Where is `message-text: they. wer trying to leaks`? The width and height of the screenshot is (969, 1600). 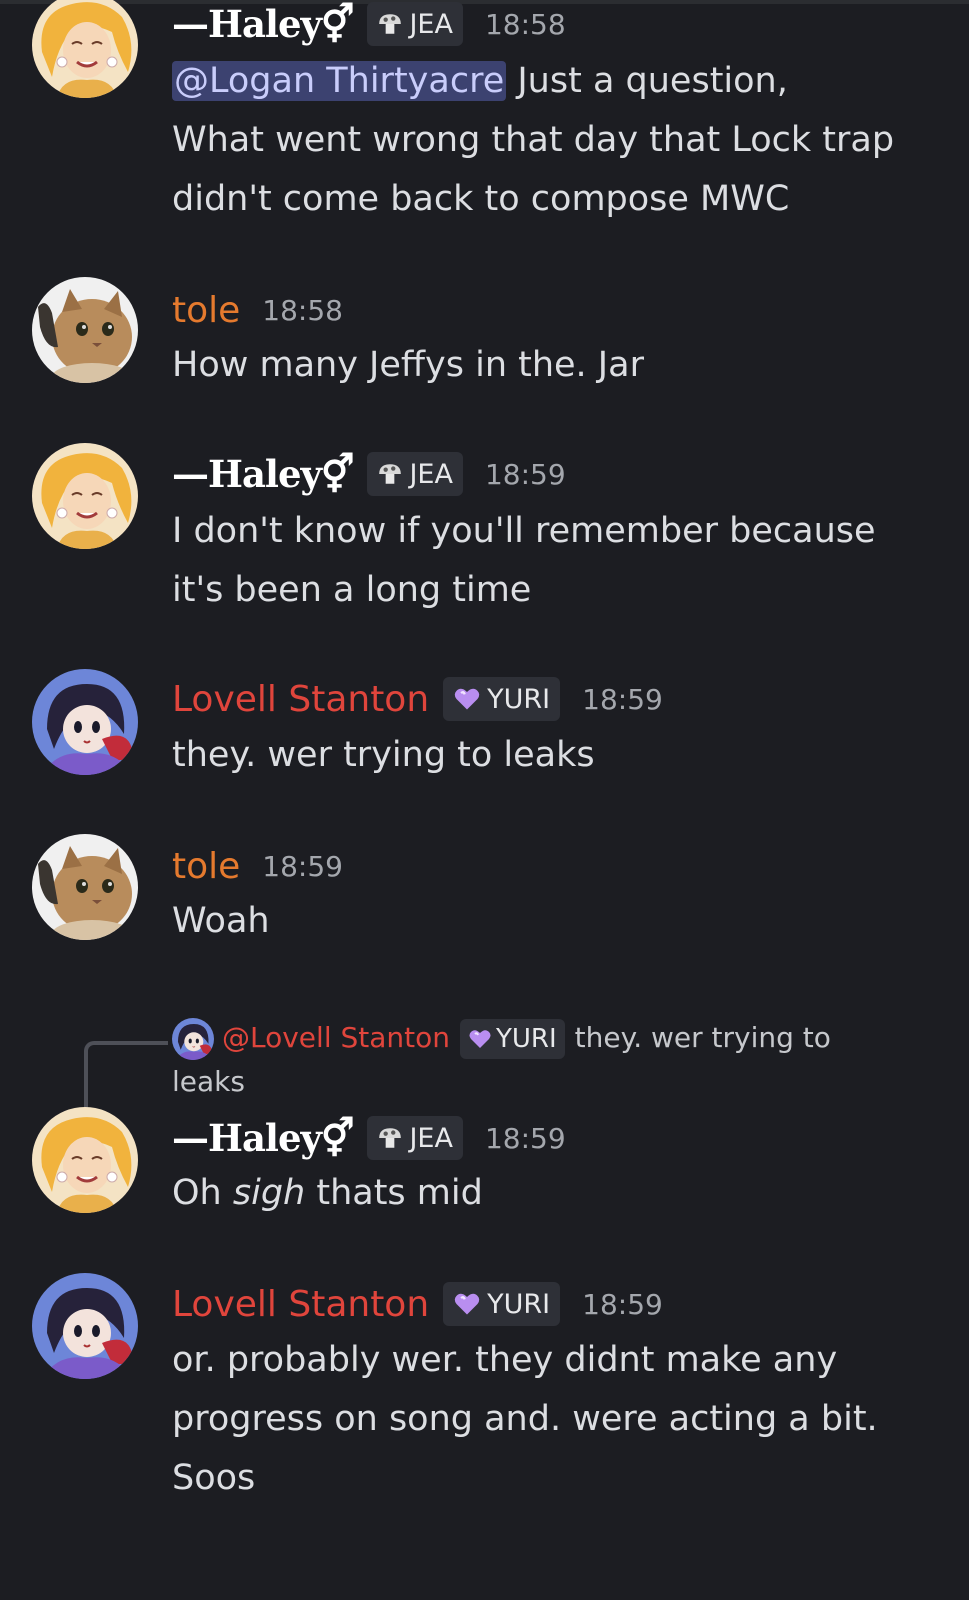 message-text: they. wer trying to leaks is located at coordinates (383, 755).